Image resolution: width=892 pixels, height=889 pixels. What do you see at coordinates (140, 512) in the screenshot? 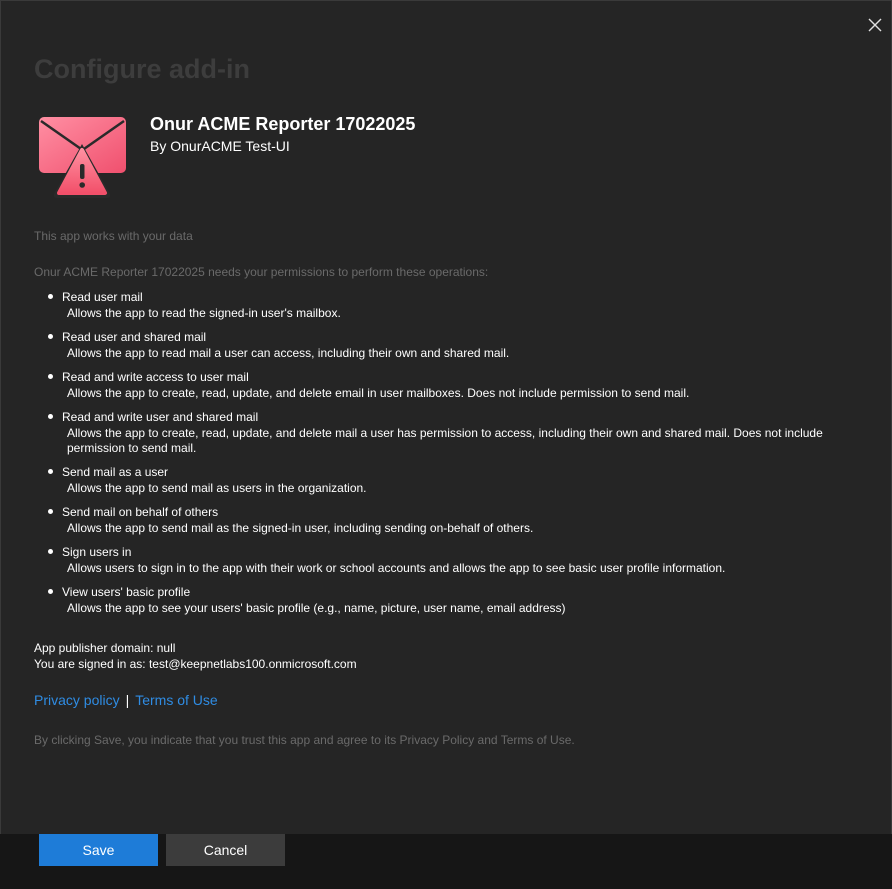
I see `permission-title: Send mail on behalf of others` at bounding box center [140, 512].